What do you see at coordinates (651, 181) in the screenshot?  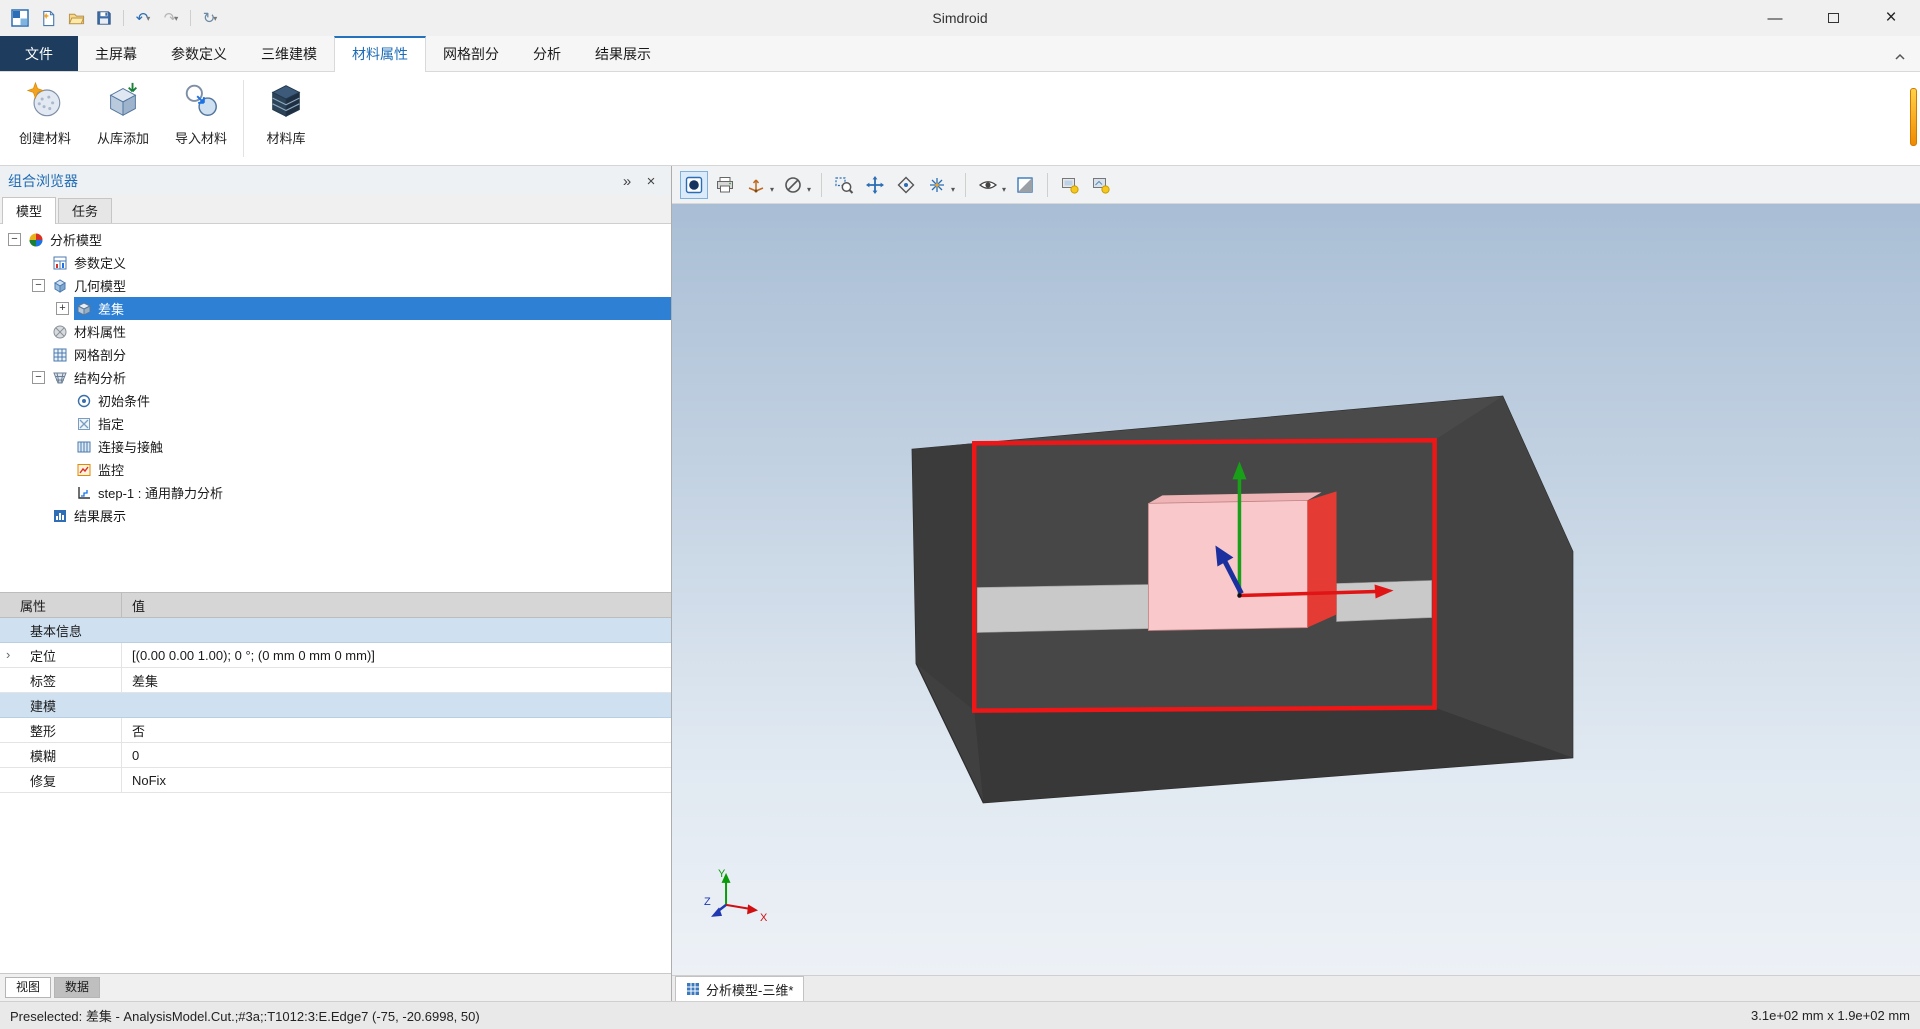 I see `close-panel-icon: ×` at bounding box center [651, 181].